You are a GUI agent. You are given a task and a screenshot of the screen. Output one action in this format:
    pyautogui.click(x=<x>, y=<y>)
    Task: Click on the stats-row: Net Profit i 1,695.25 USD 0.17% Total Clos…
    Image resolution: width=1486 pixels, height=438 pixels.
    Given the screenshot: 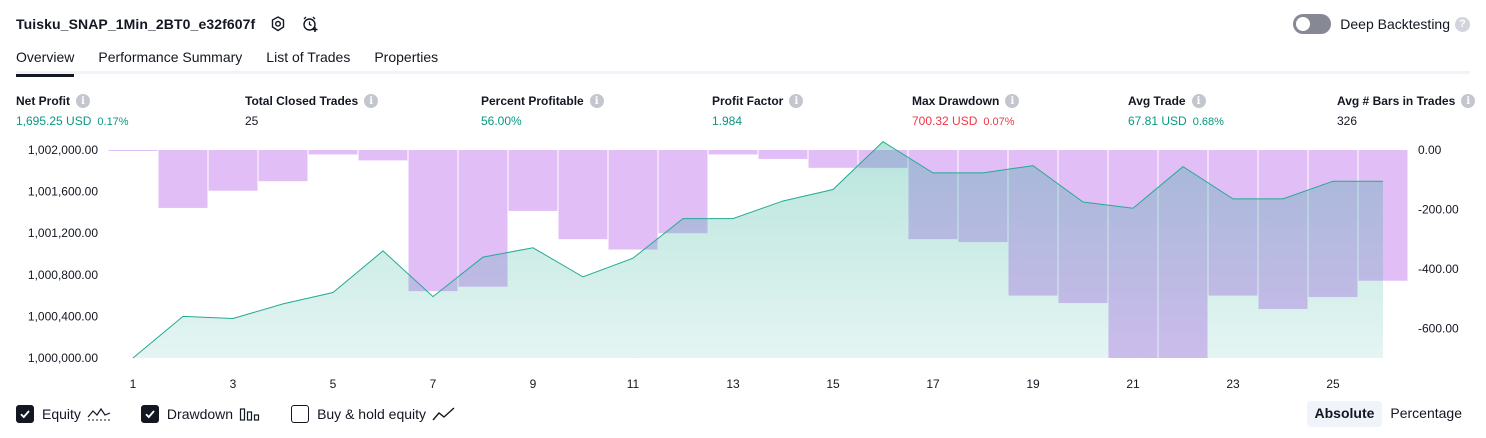 What is the action you would take?
    pyautogui.click(x=743, y=114)
    